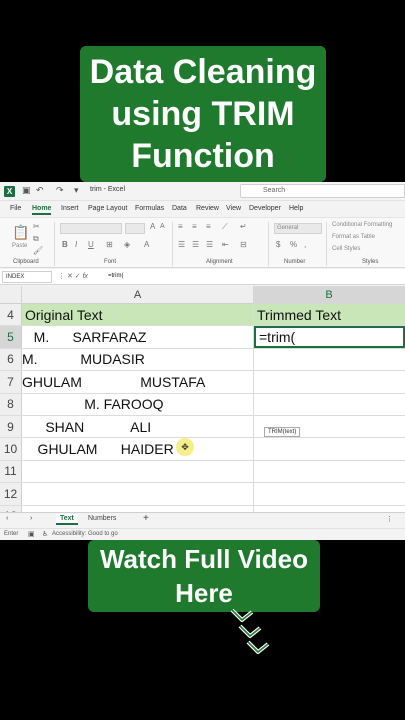 The height and width of the screenshot is (720, 405). I want to click on row-header: 5, so click(11, 337).